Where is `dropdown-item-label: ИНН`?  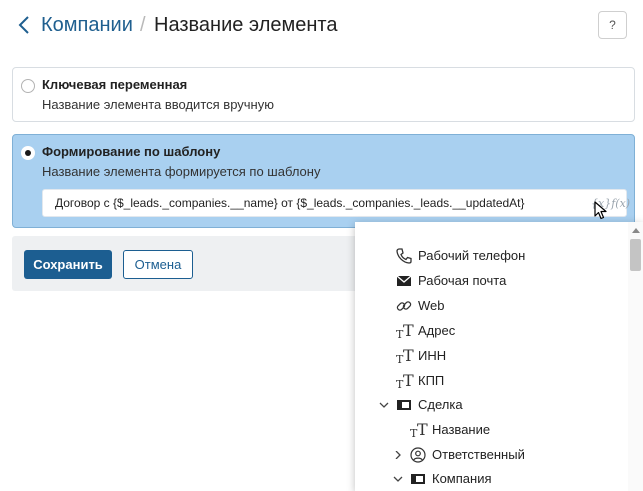 dropdown-item-label: ИНН is located at coordinates (432, 355).